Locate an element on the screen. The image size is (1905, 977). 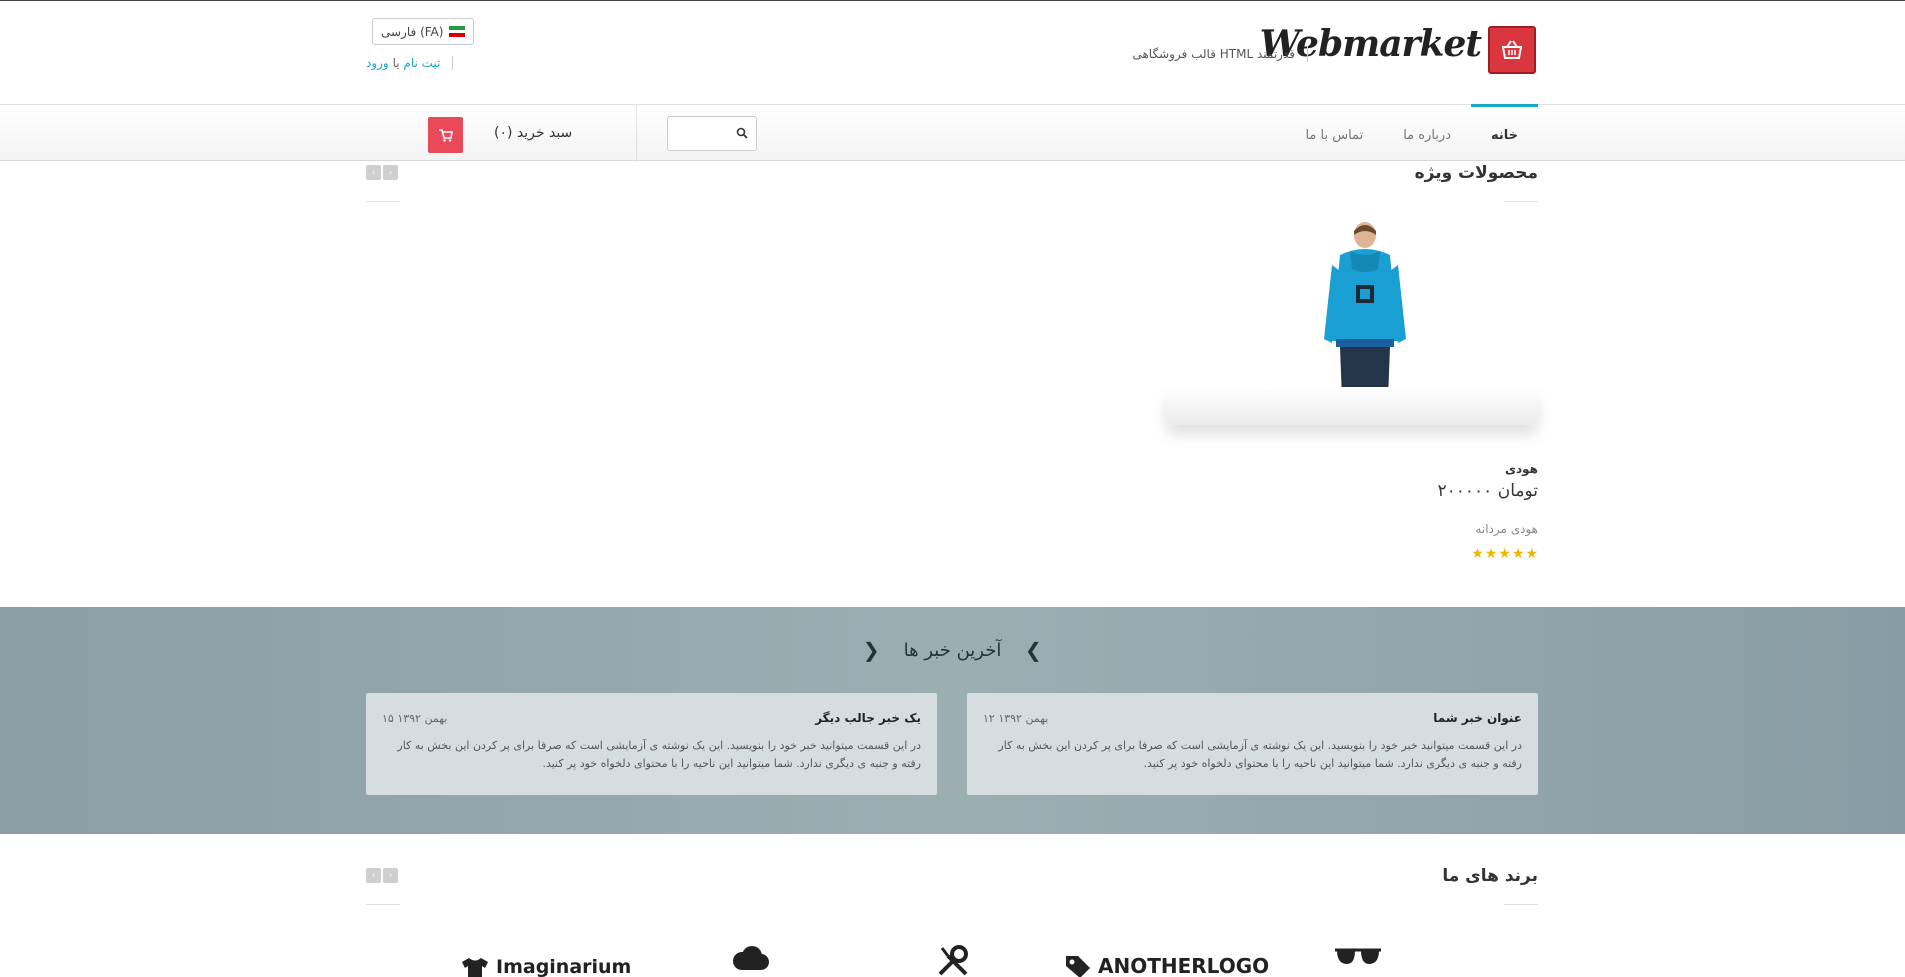
brand-logo-tools is located at coordinates (953, 960).